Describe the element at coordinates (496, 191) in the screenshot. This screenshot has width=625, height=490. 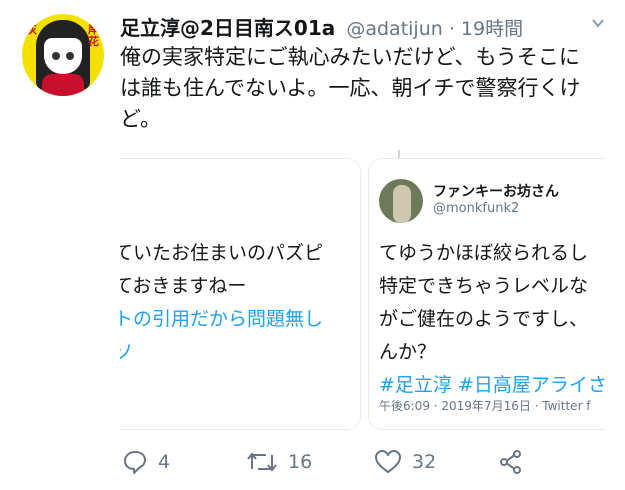
I see `quoted-display-name: ファンキーお坊さん` at that location.